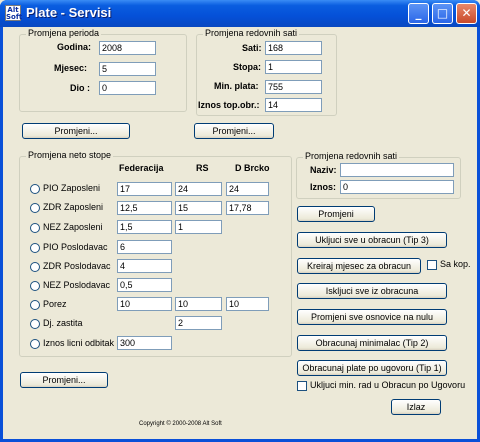  I want to click on radio-nez-poslodavac, so click(35, 286).